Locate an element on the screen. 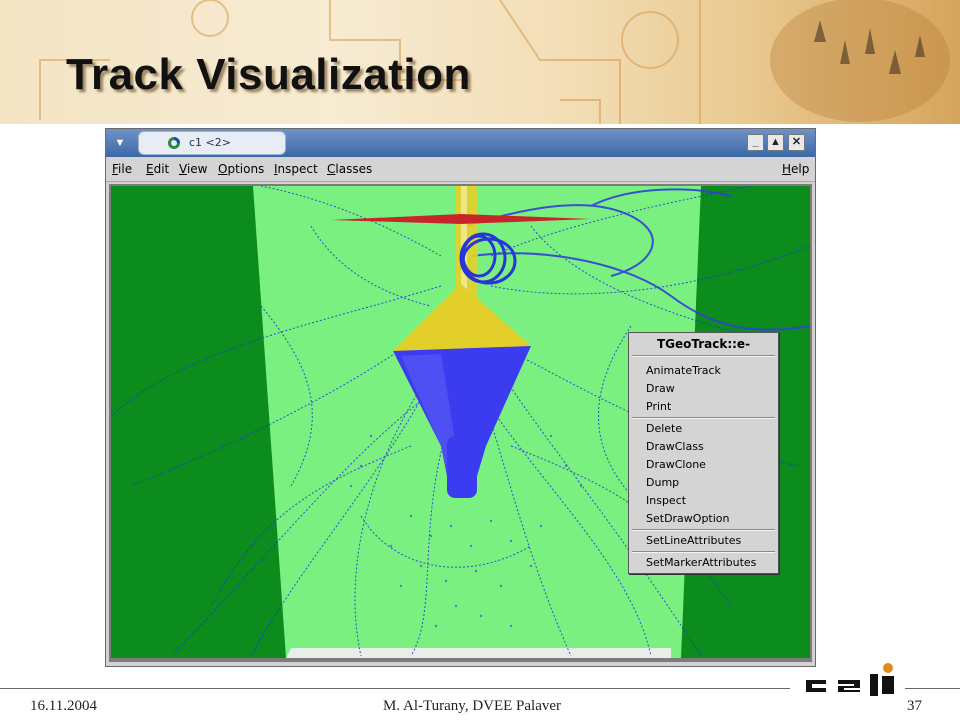  menu-item-setlineattributes: SetLineAttributes is located at coordinates (693, 540).